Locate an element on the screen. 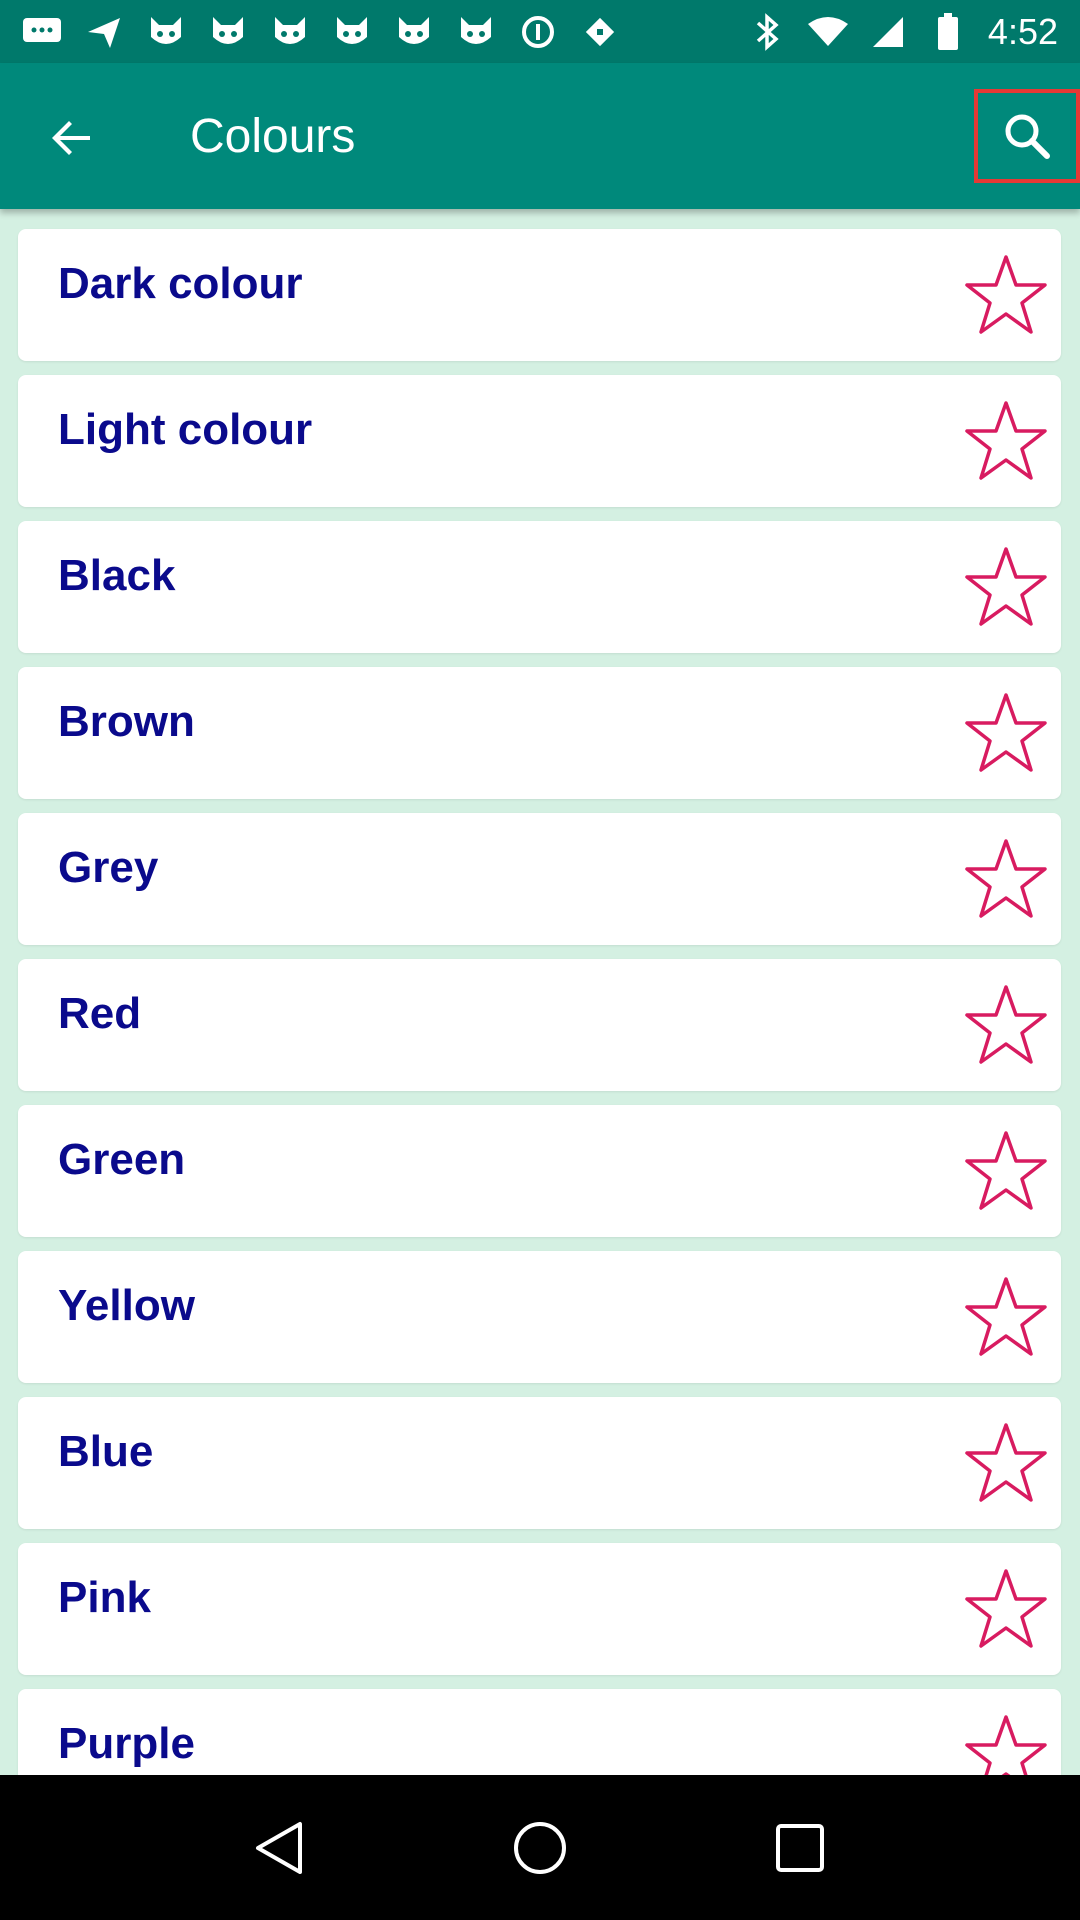  page-title: Colours is located at coordinates (273, 136).